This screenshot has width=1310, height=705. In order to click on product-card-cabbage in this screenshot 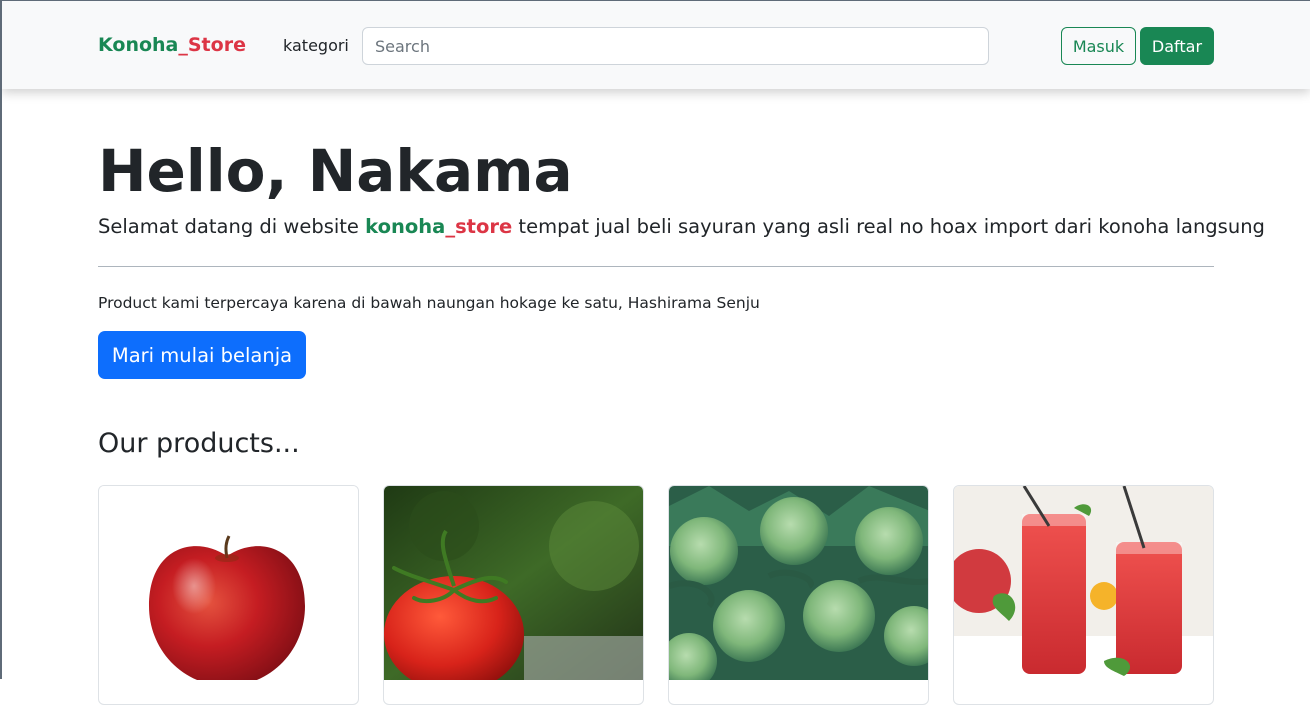, I will do `click(798, 595)`.